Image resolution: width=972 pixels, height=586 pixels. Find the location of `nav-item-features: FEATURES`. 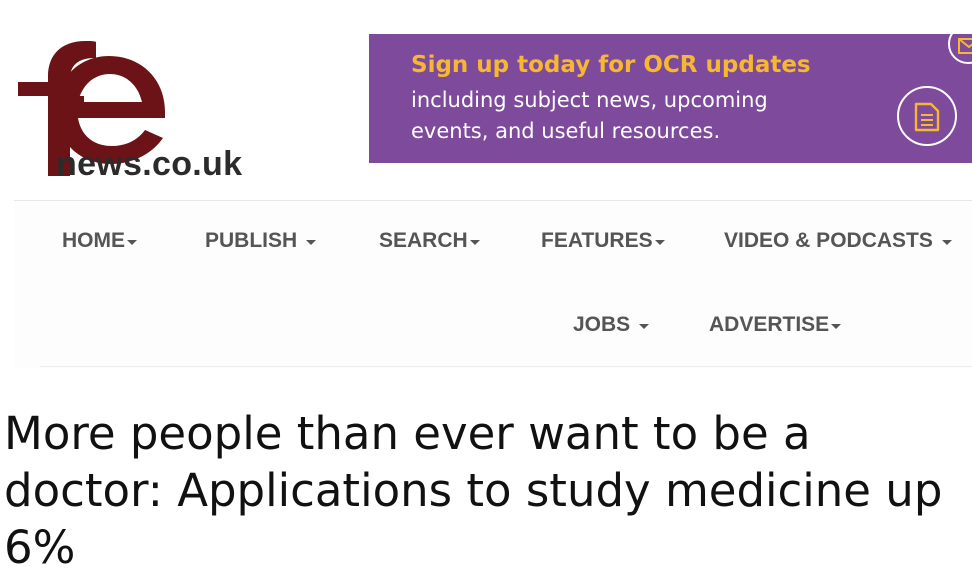

nav-item-features: FEATURES is located at coordinates (603, 241).